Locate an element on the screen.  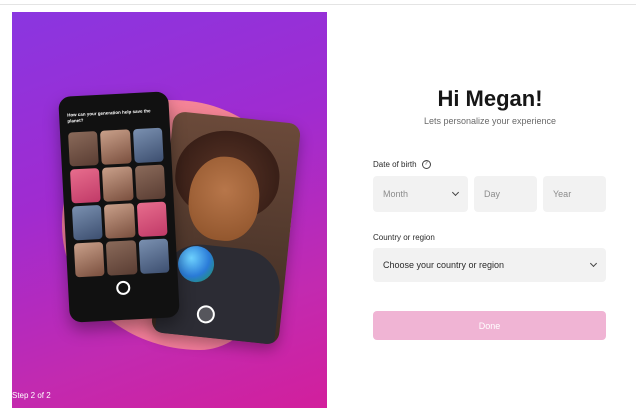
dob-label: Date of birth ? is located at coordinates (402, 164).